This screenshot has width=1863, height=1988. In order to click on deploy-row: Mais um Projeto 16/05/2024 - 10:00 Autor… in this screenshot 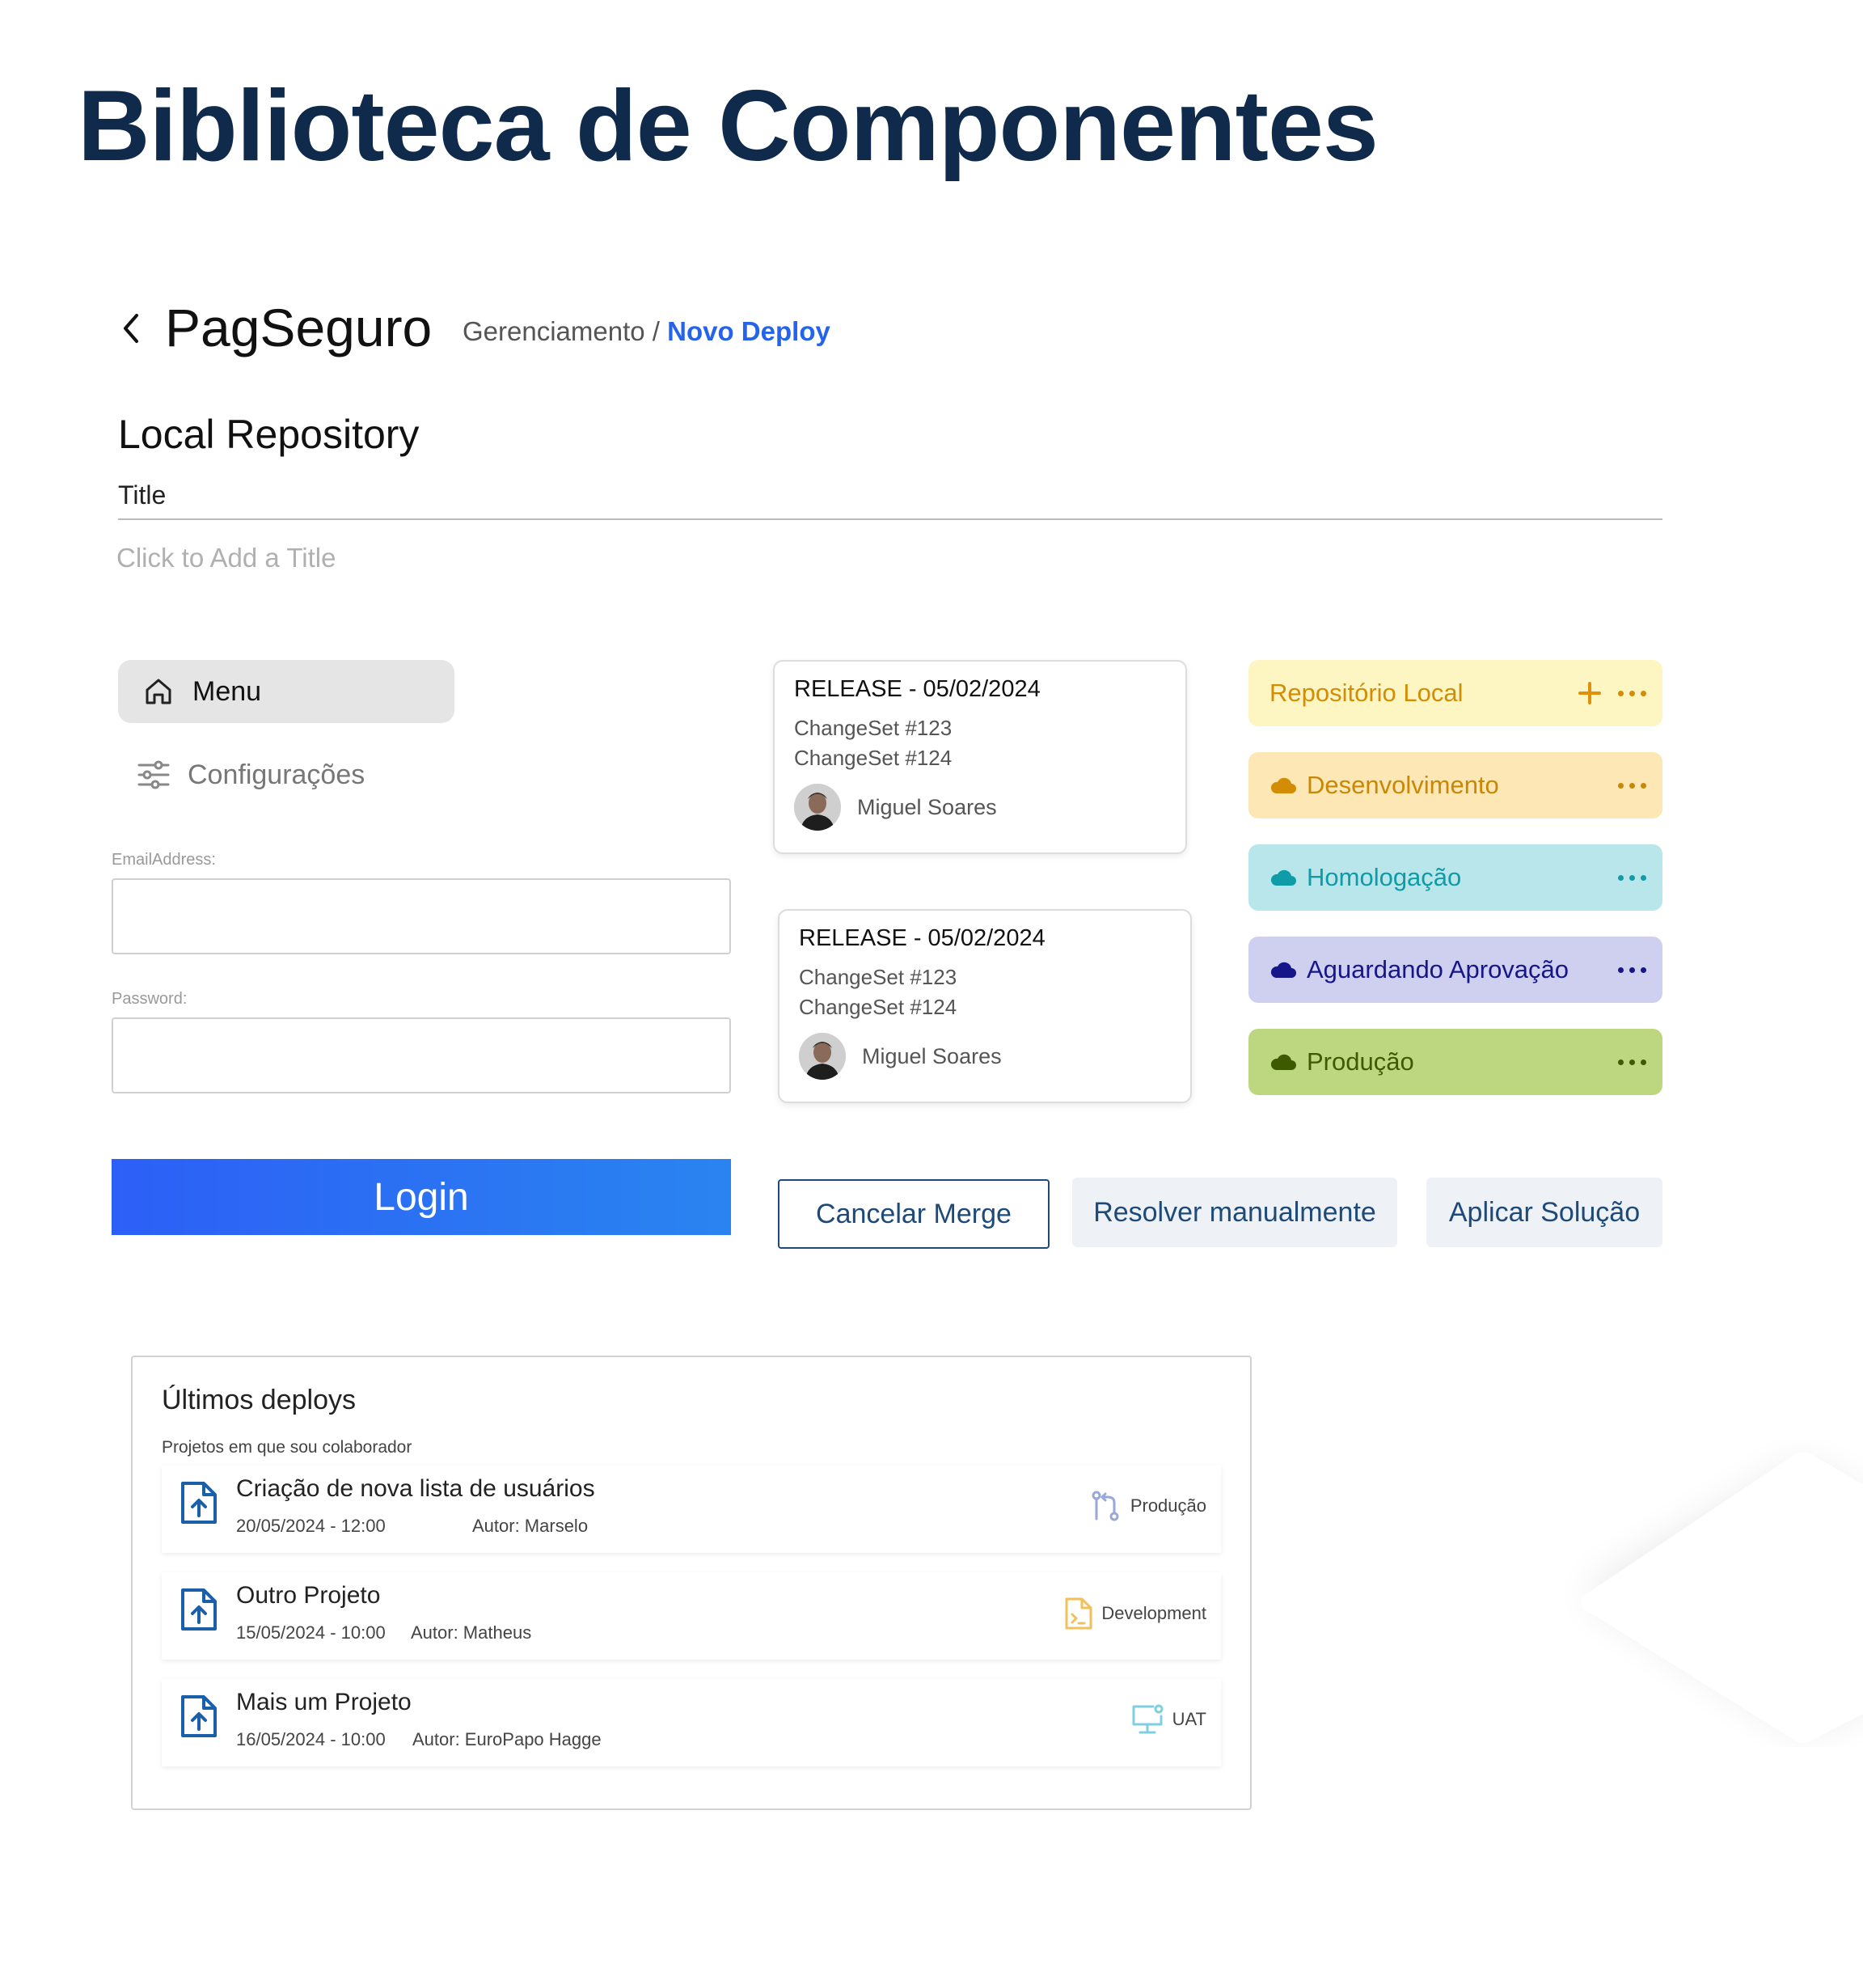, I will do `click(691, 1722)`.